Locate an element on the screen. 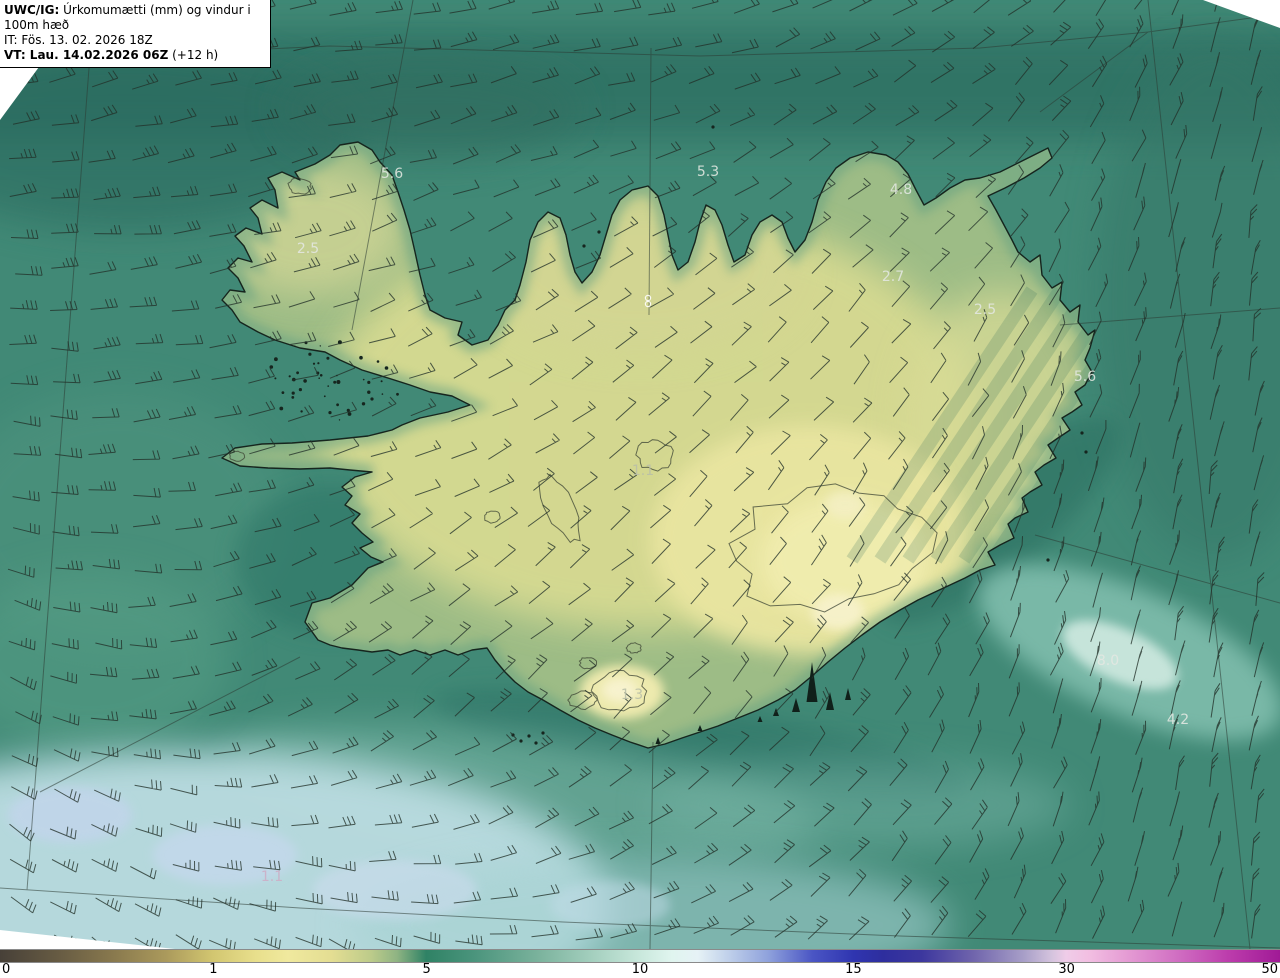 This screenshot has height=978, width=1280. colorbar-tick-labels: 0 1 5 10 15 30 50 is located at coordinates (640, 970).